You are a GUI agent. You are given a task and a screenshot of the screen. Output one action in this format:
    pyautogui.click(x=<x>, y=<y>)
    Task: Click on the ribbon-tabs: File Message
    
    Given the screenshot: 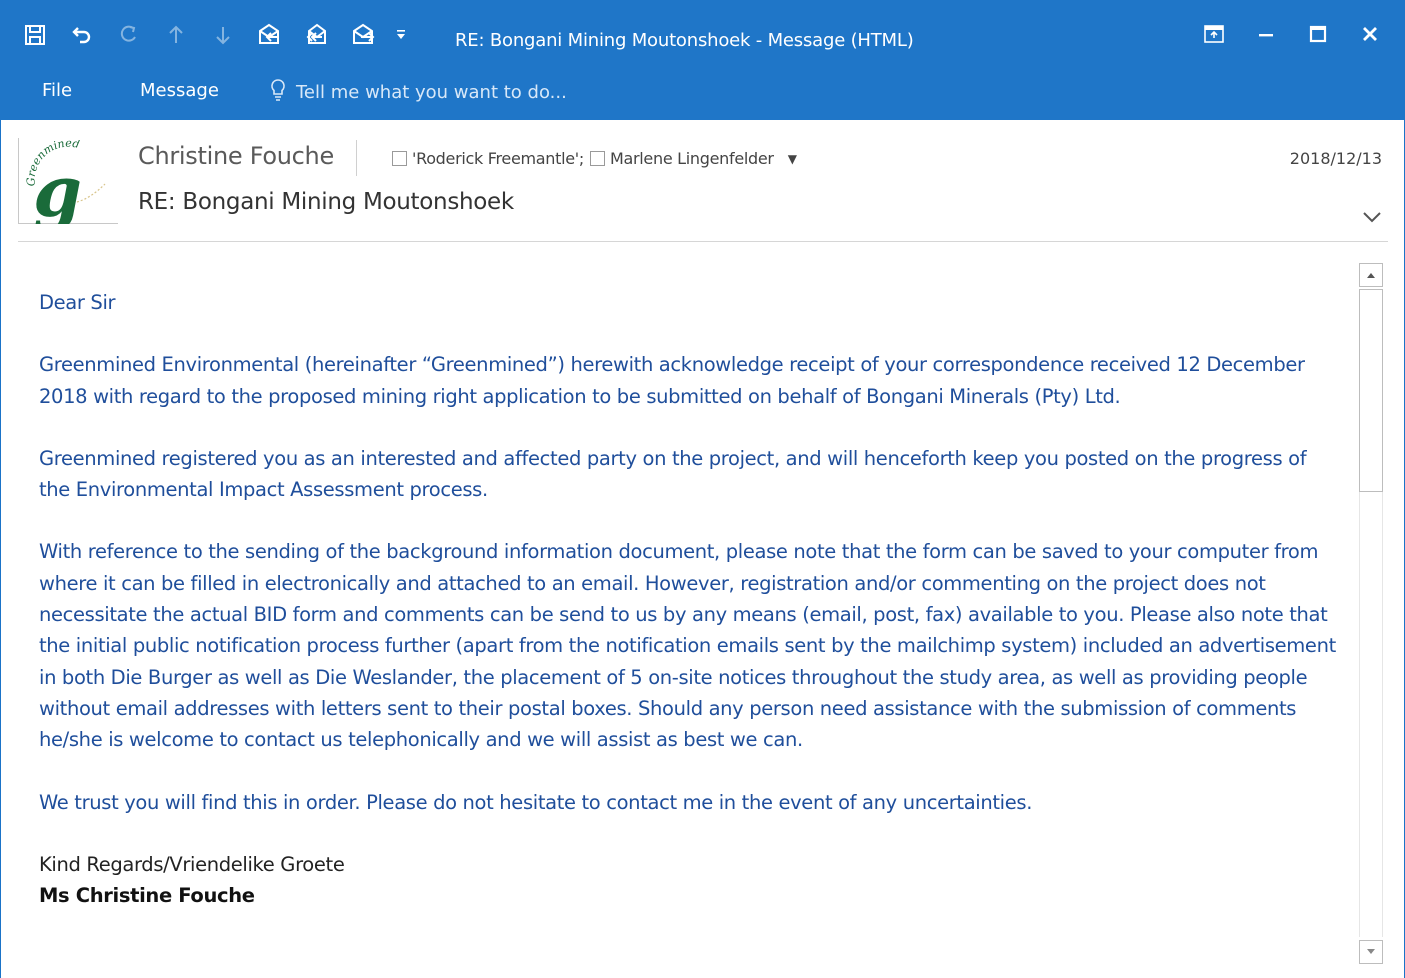 What is the action you would take?
    pyautogui.click(x=702, y=93)
    